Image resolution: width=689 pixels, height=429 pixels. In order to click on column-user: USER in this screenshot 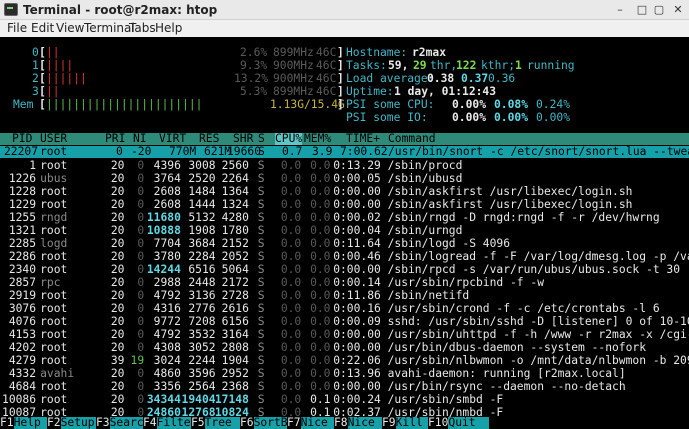, I will do `click(53, 139)`.